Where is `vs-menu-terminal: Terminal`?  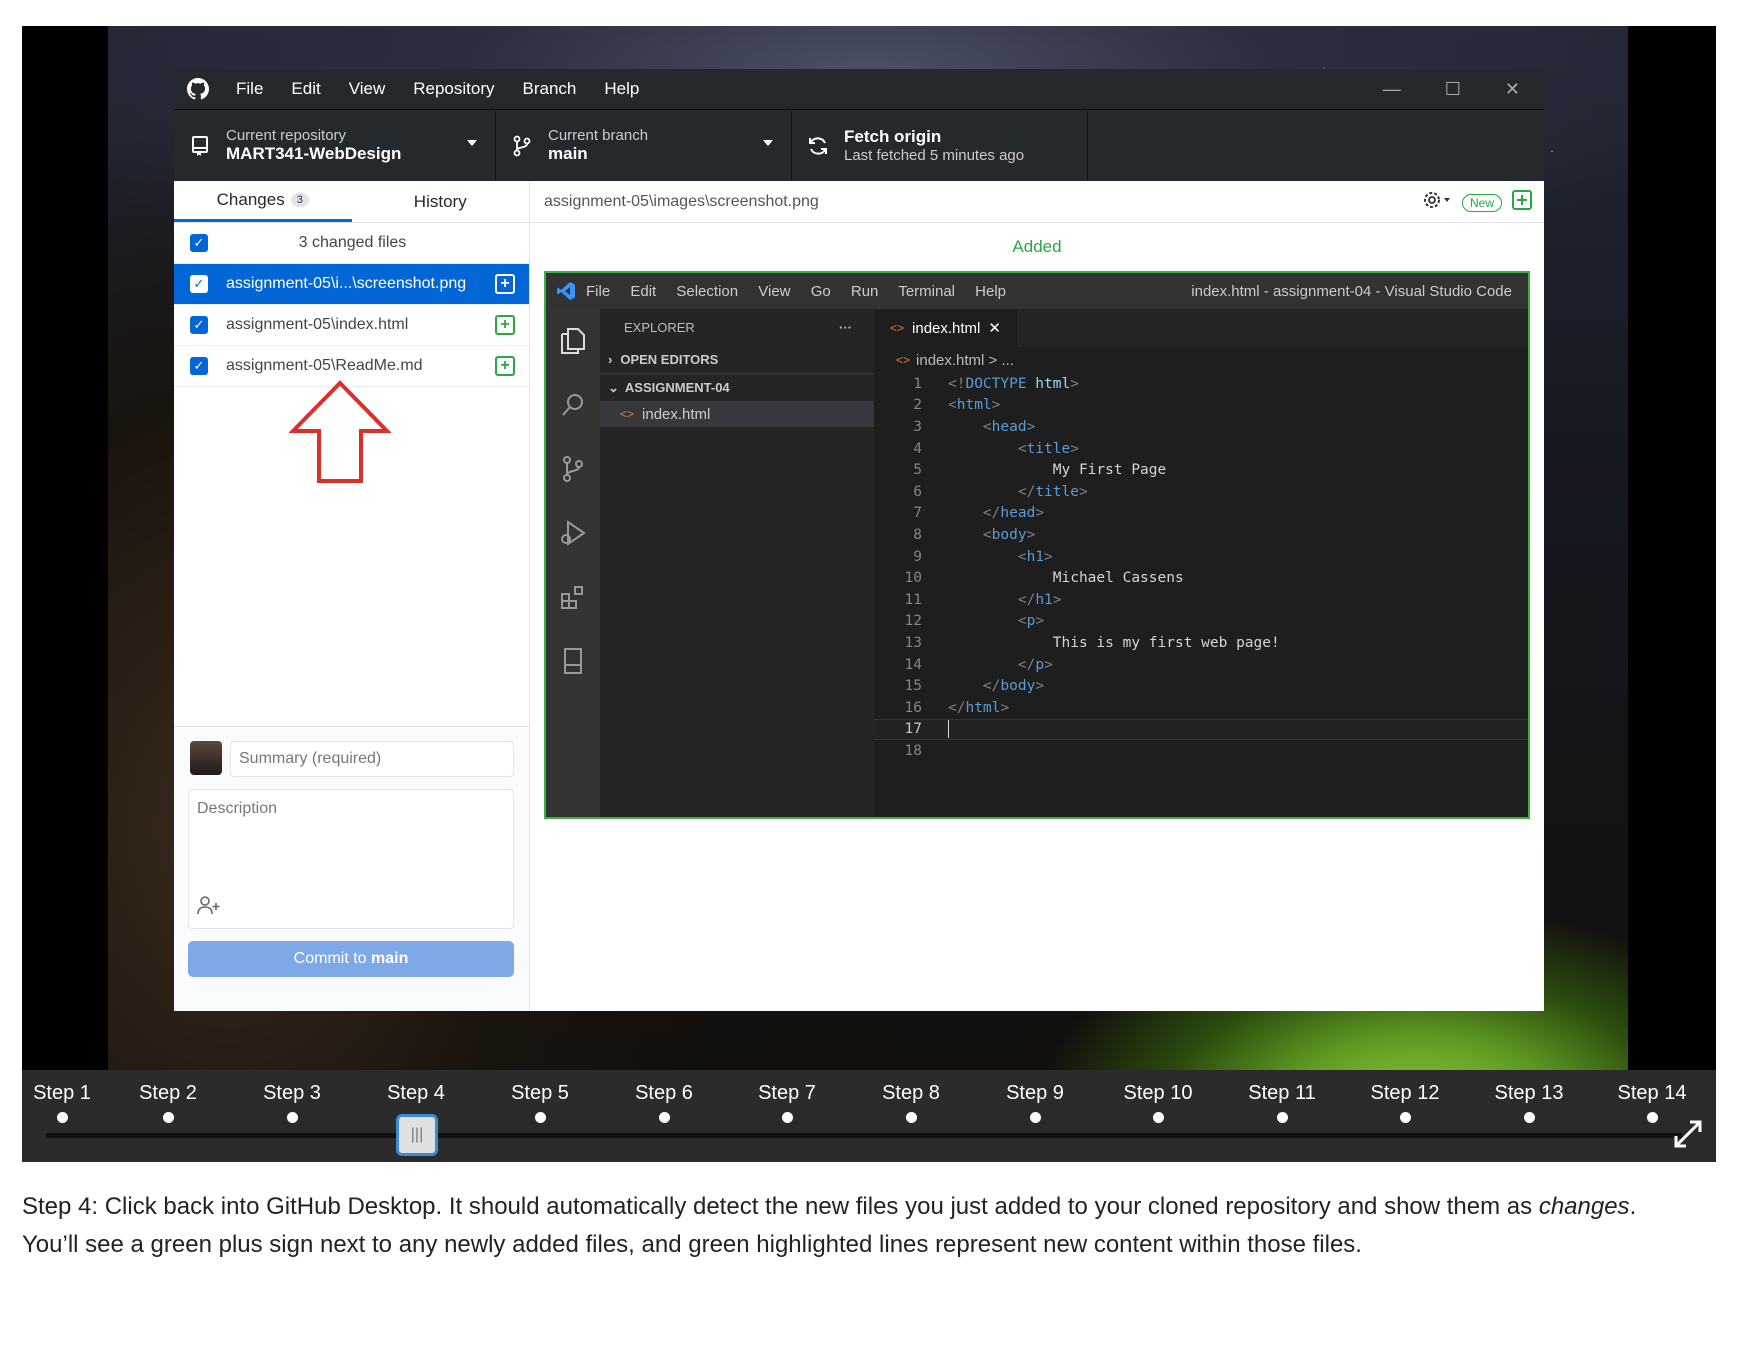 vs-menu-terminal: Terminal is located at coordinates (926, 291).